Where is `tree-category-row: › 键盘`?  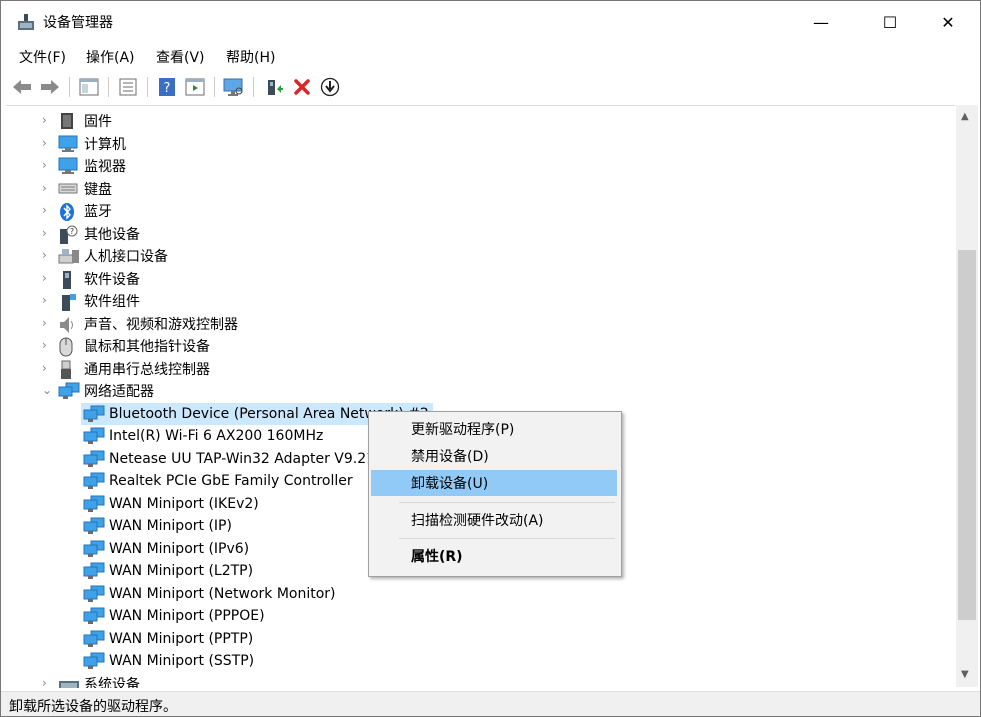 tree-category-row: › 键盘 is located at coordinates (77, 189).